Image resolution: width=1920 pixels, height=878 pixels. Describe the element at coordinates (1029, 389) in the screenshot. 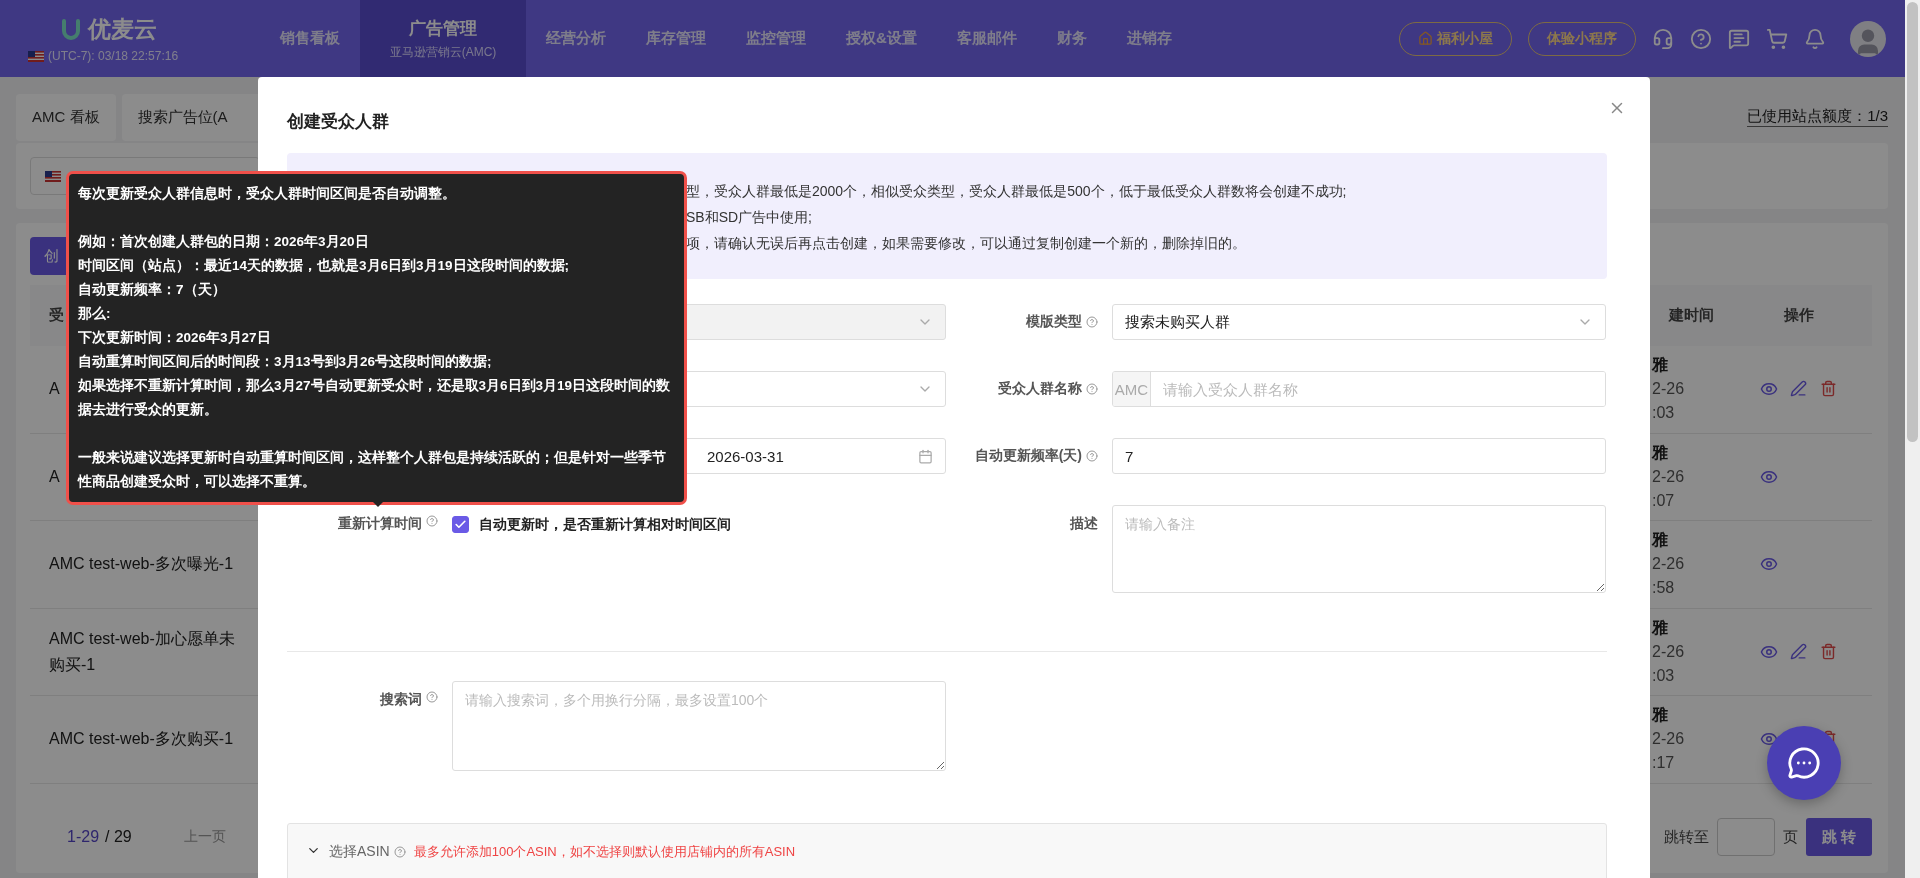

I see `field-label: 受众人群名称` at that location.